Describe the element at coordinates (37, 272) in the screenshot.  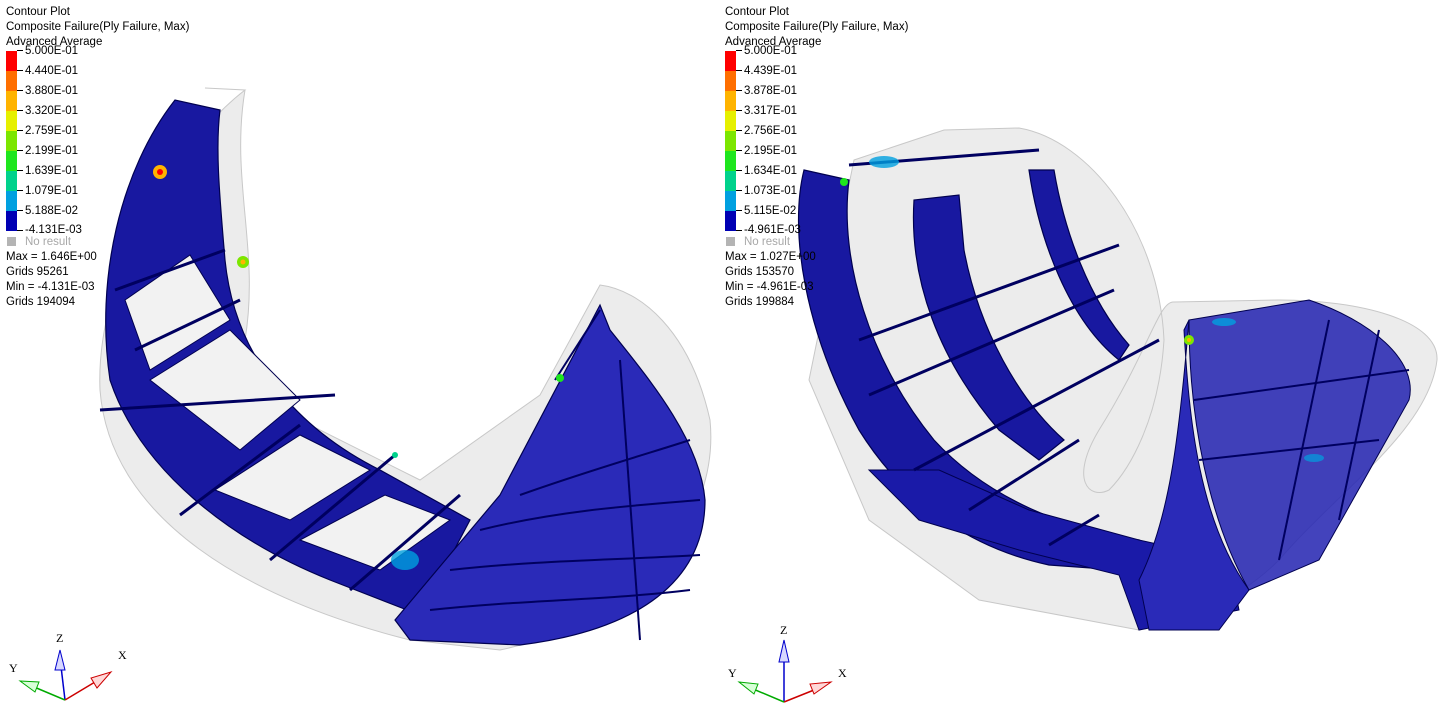
I see `max-grids: Grids 95261` at that location.